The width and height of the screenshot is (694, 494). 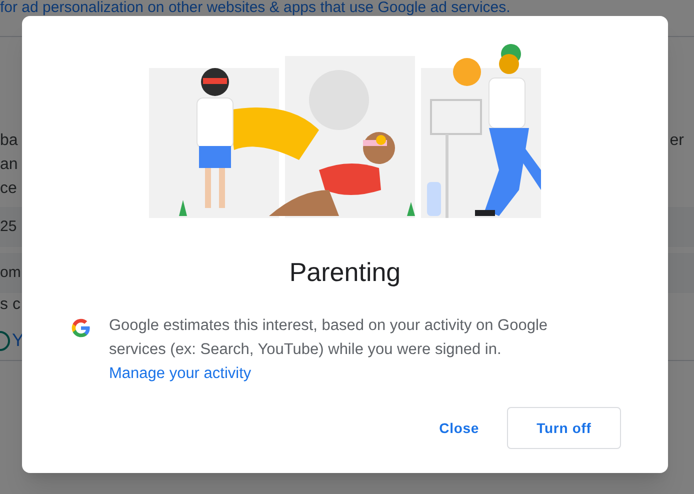 I want to click on body-text: ce, so click(x=8, y=189).